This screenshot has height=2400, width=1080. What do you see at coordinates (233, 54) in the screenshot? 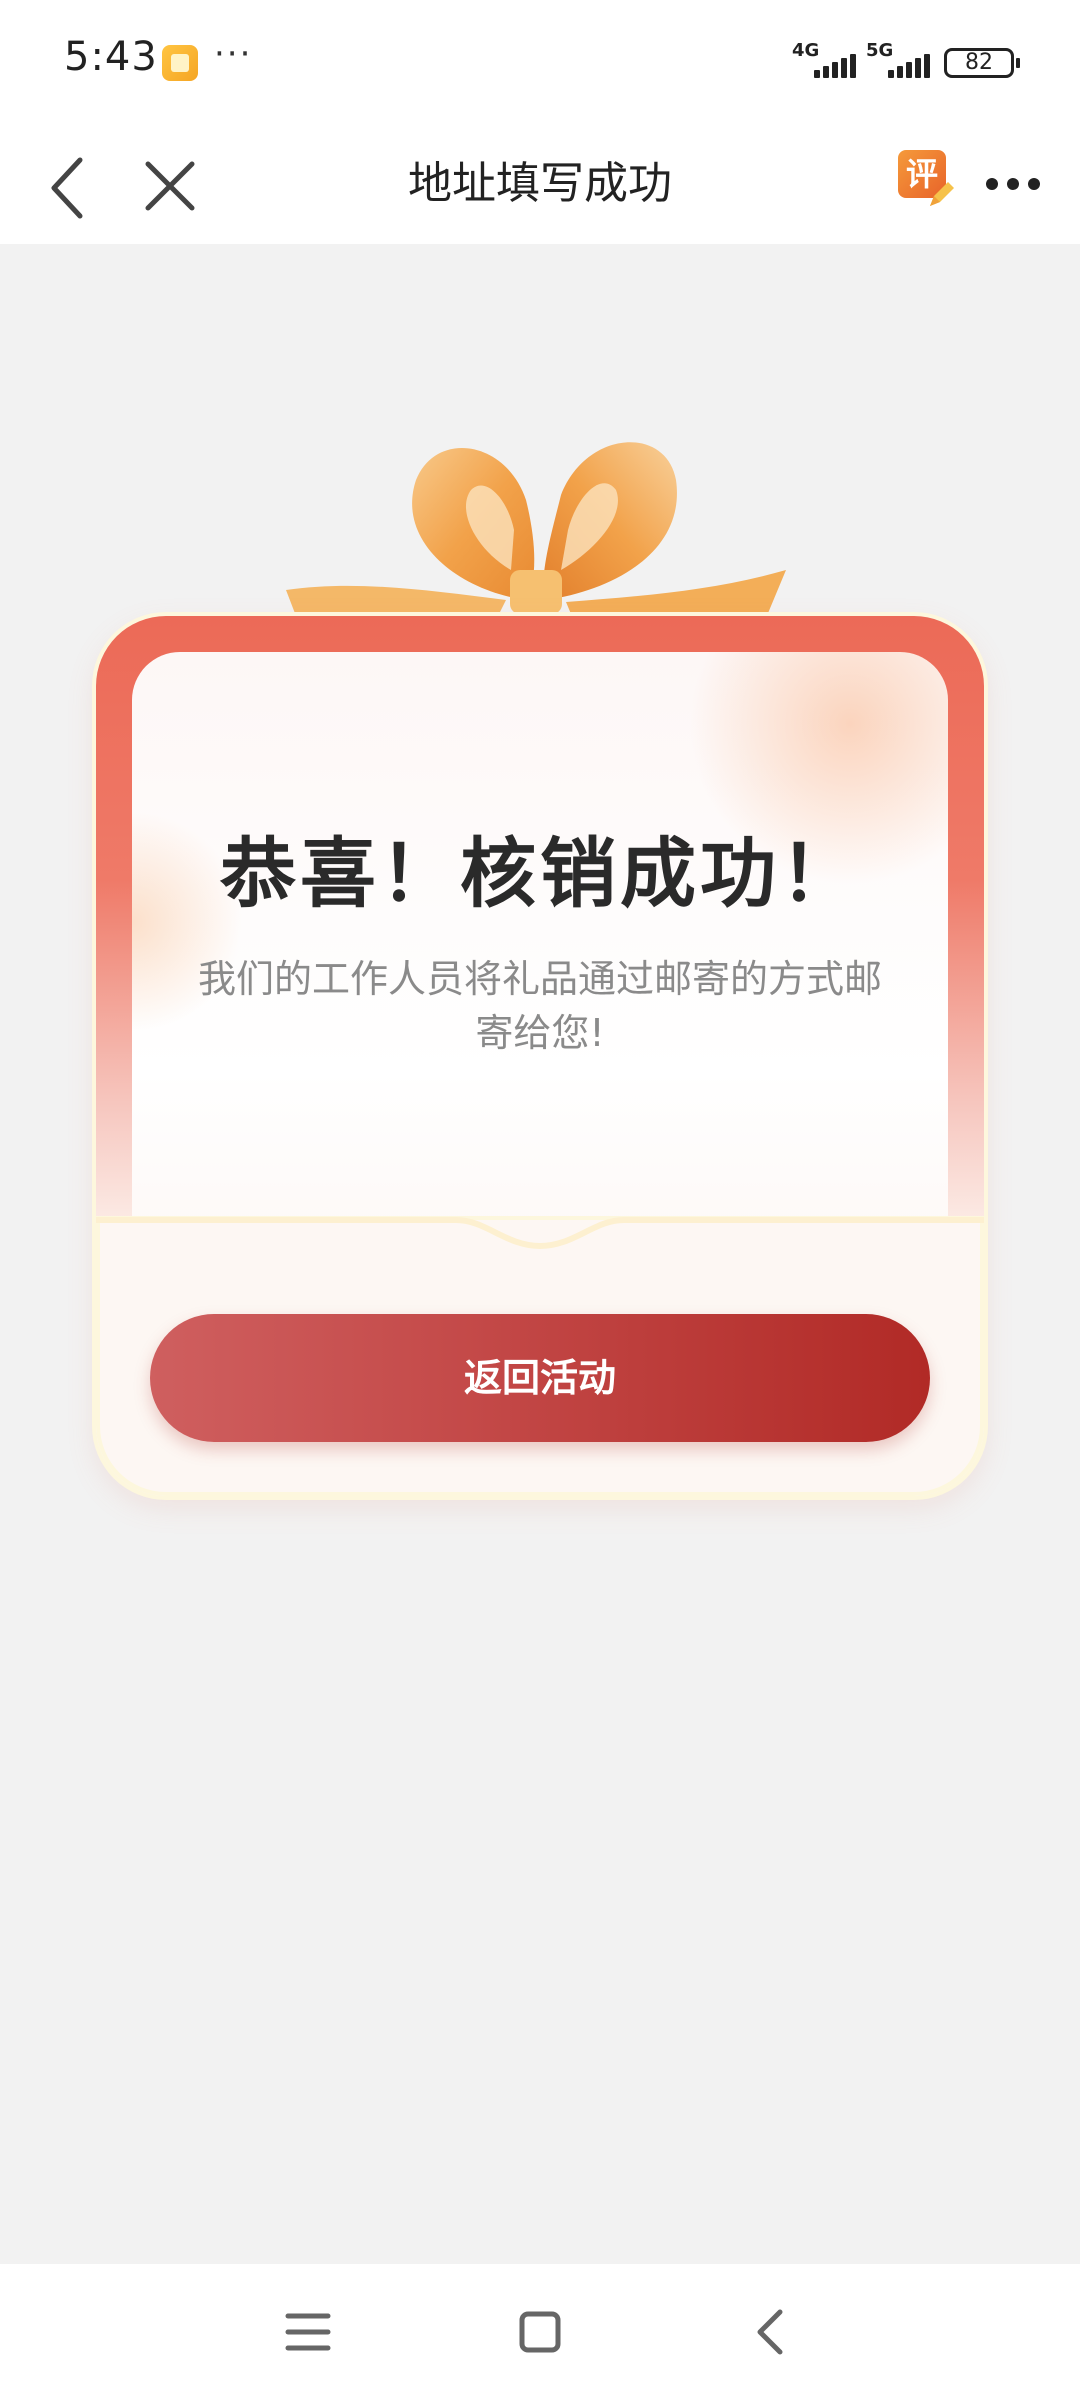
I see `status-more-dots: ···` at bounding box center [233, 54].